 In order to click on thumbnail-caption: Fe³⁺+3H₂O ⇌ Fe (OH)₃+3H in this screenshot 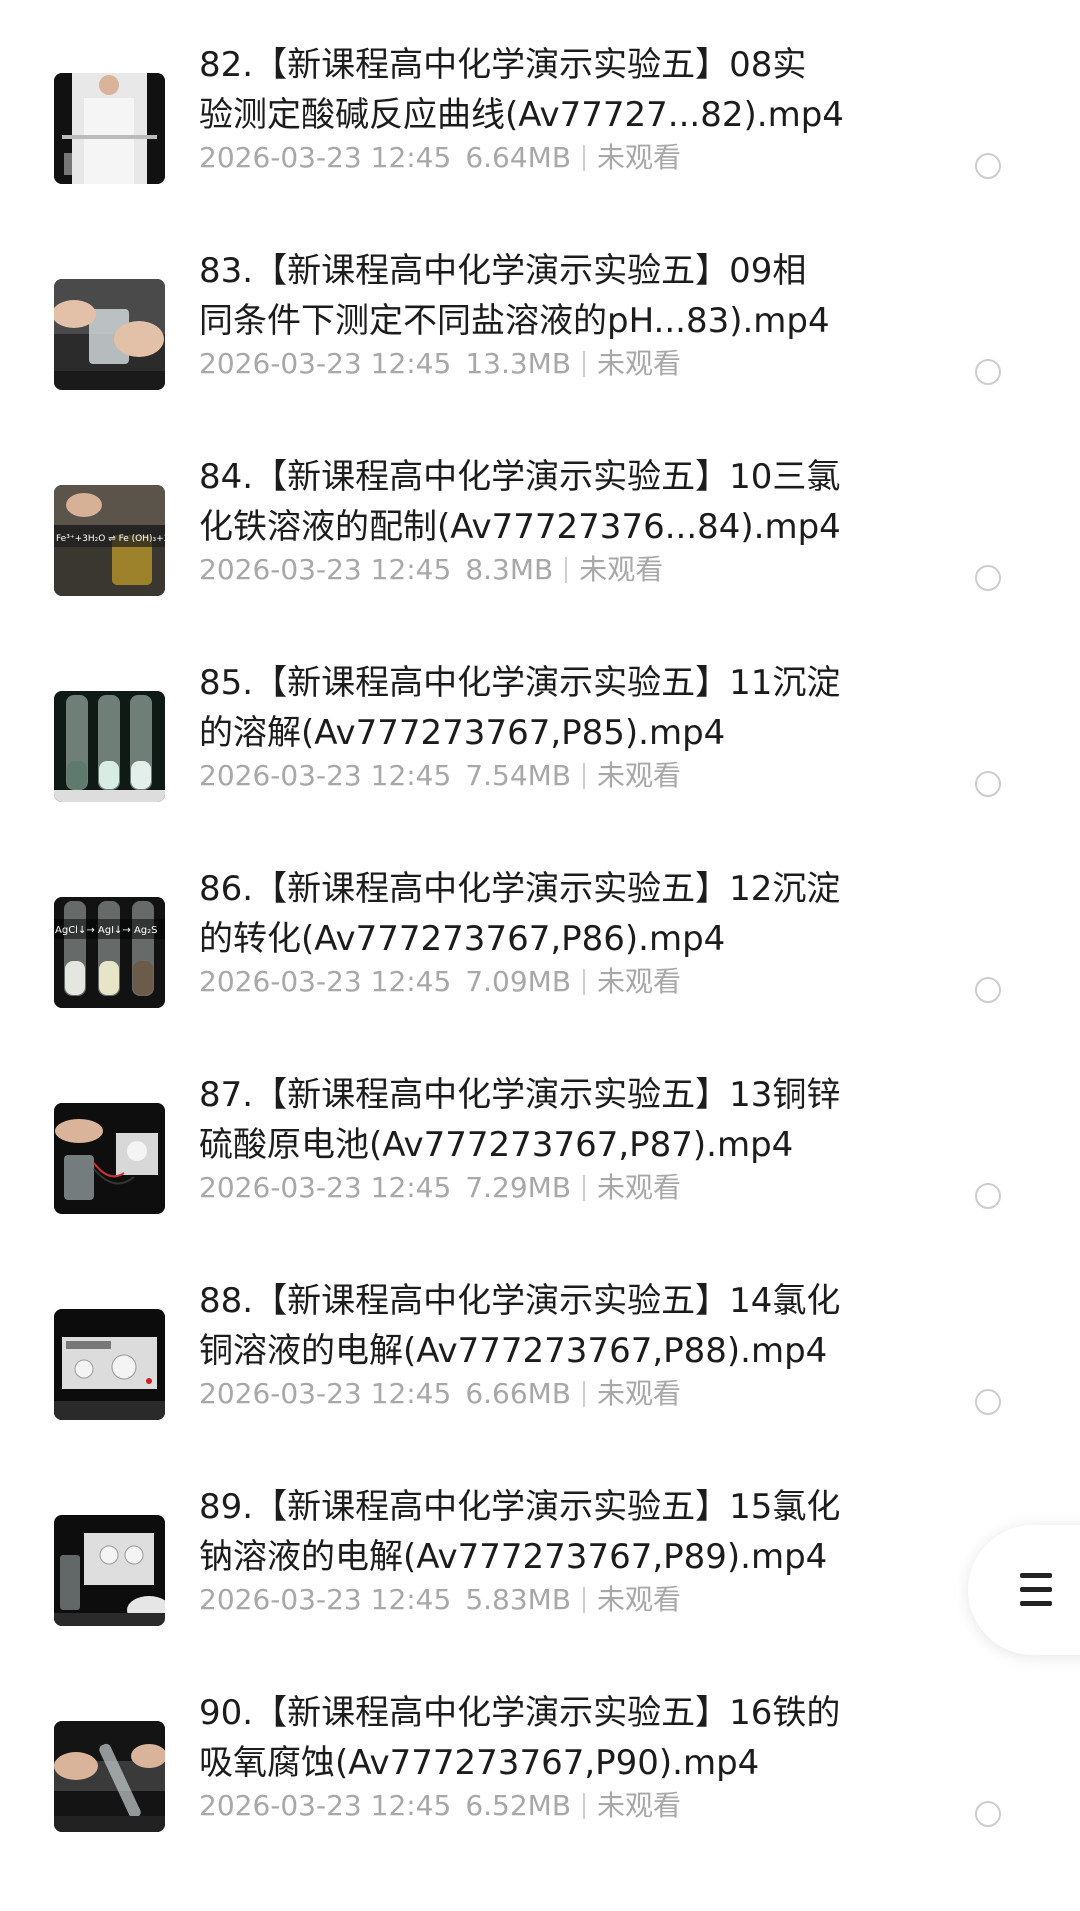, I will do `click(110, 539)`.